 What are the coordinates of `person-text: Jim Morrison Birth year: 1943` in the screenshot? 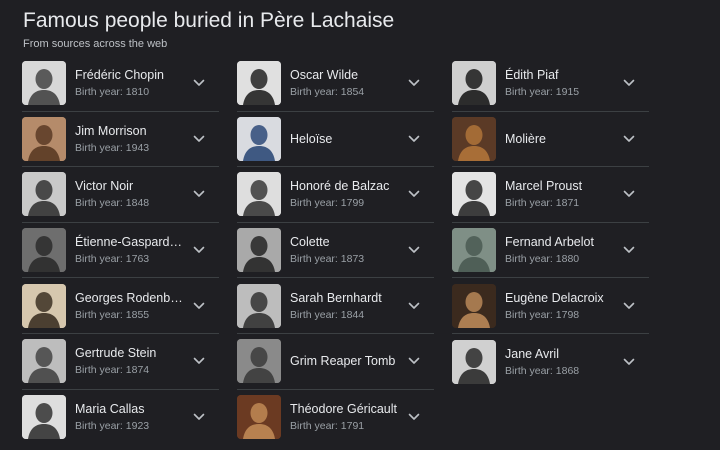 It's located at (130, 139).